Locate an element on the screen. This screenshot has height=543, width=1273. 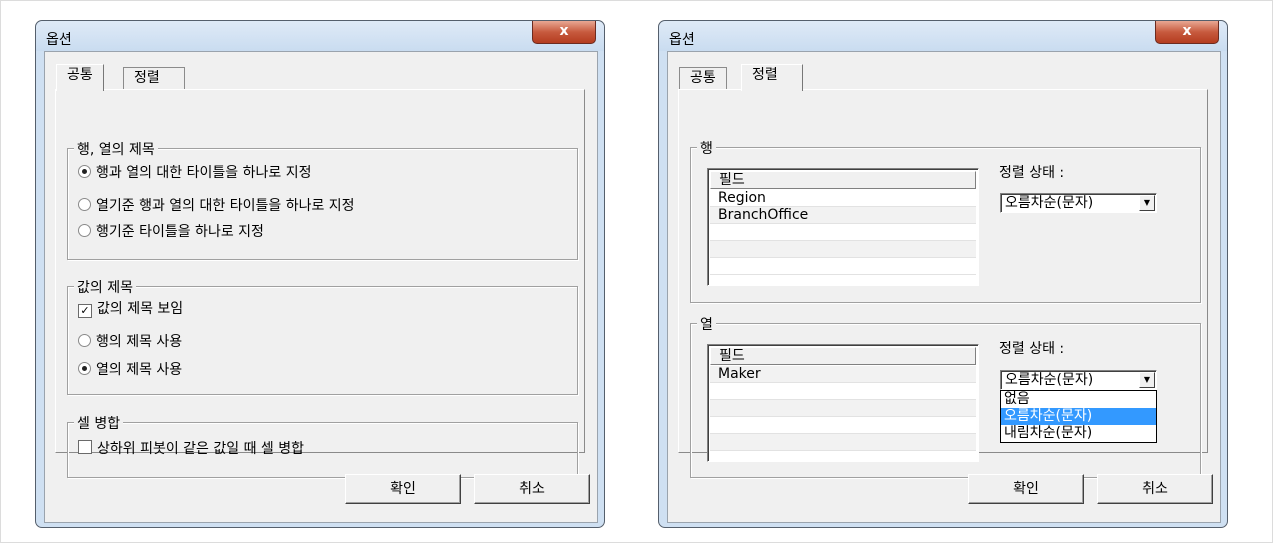
radio-use-col-title: 열의 제목 사용 is located at coordinates (130, 370).